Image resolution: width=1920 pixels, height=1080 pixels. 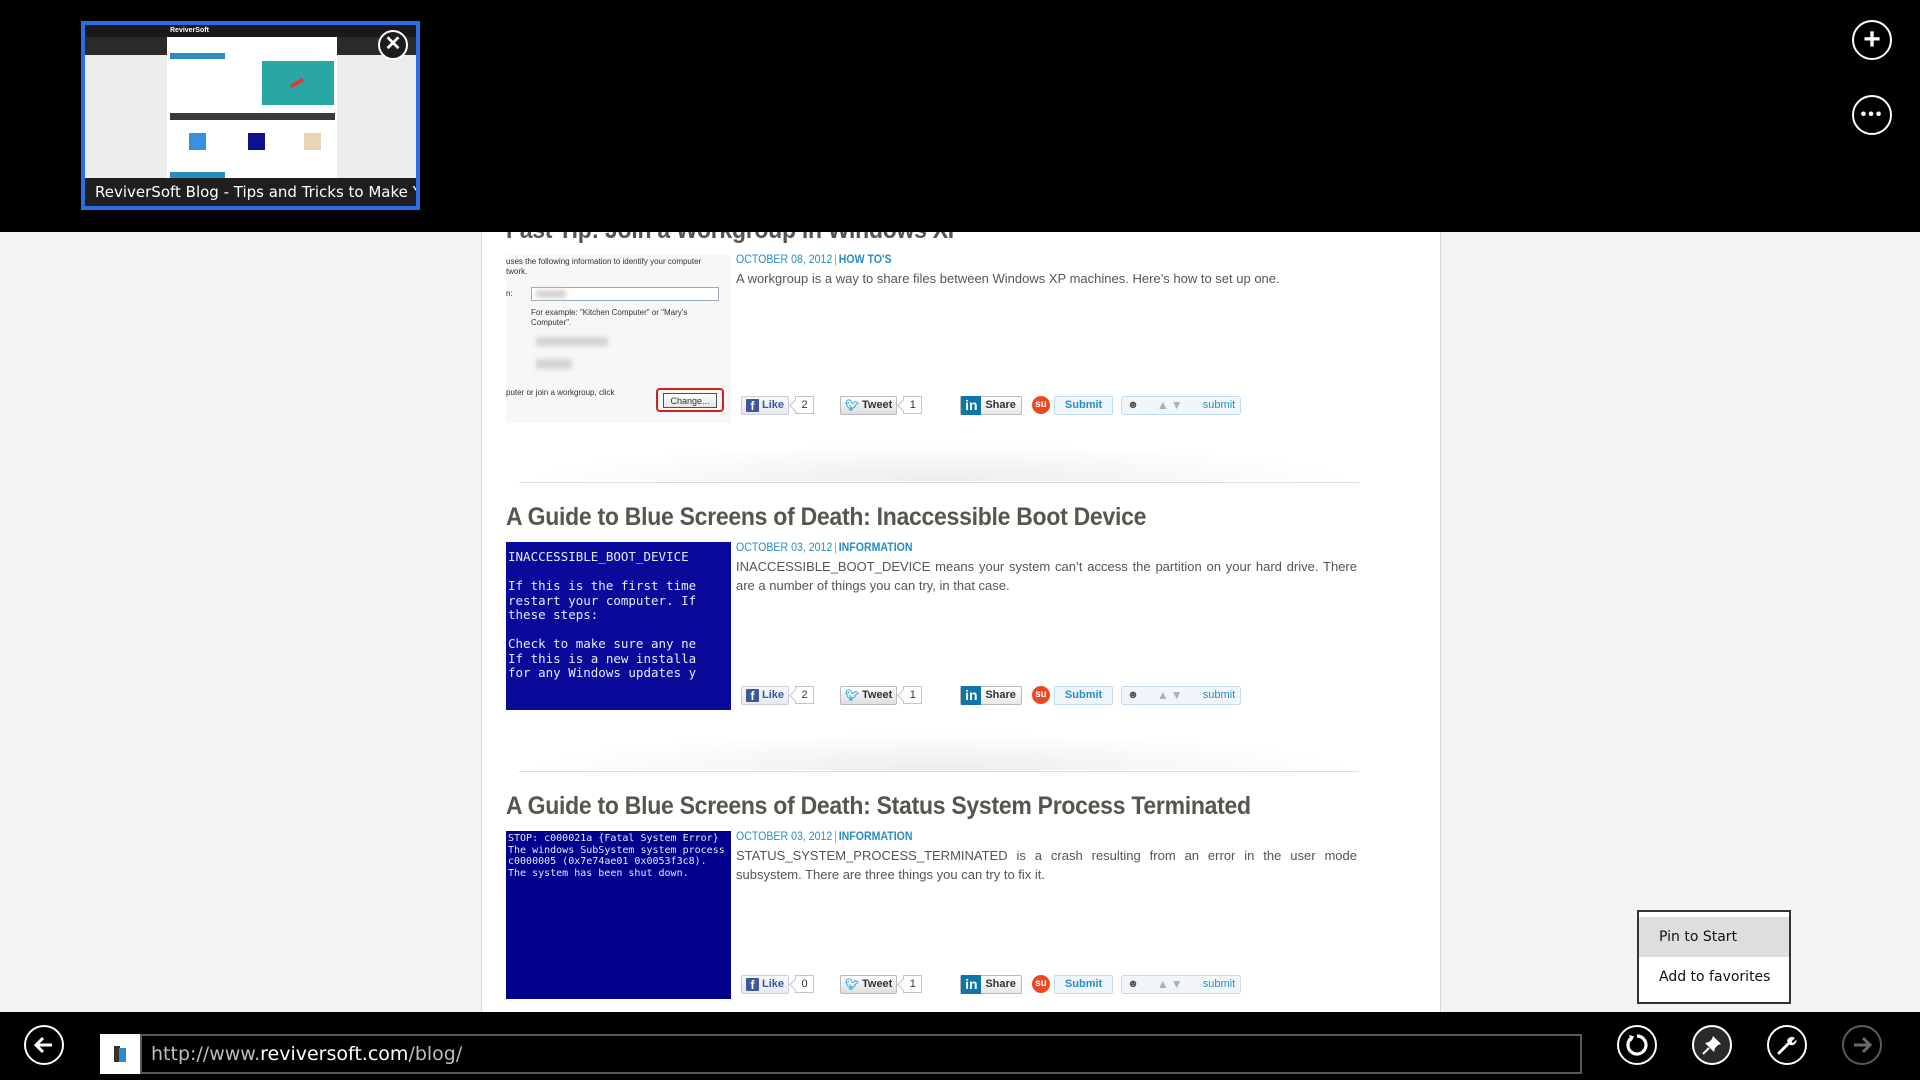 I want to click on close-tab-button: ✕, so click(x=393, y=45).